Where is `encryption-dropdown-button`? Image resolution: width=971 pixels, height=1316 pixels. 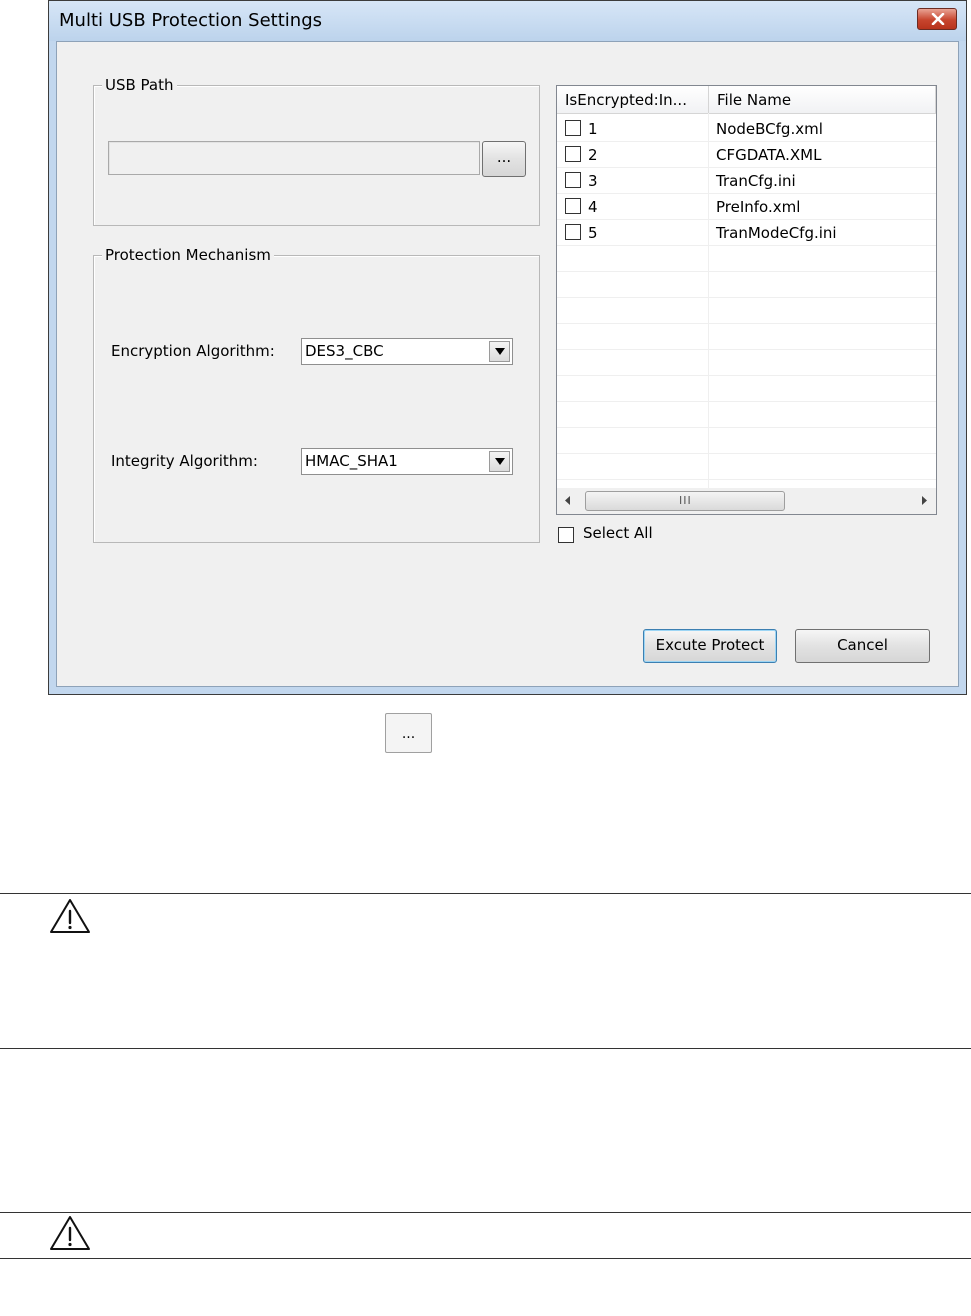 encryption-dropdown-button is located at coordinates (499, 351).